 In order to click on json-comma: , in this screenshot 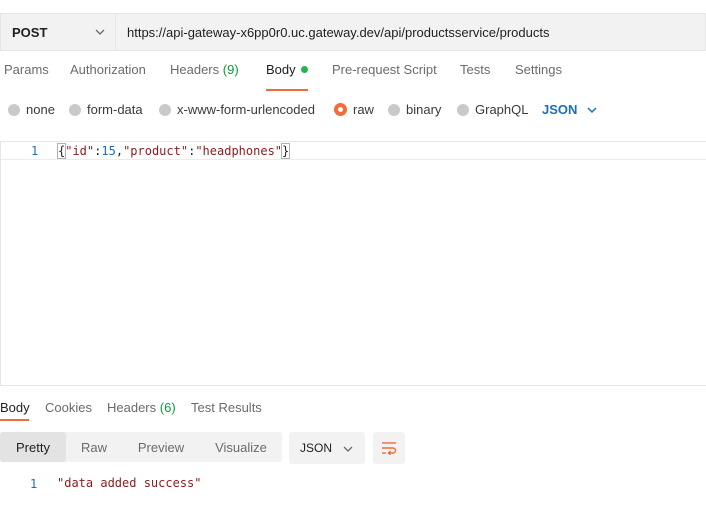, I will do `click(119, 151)`.